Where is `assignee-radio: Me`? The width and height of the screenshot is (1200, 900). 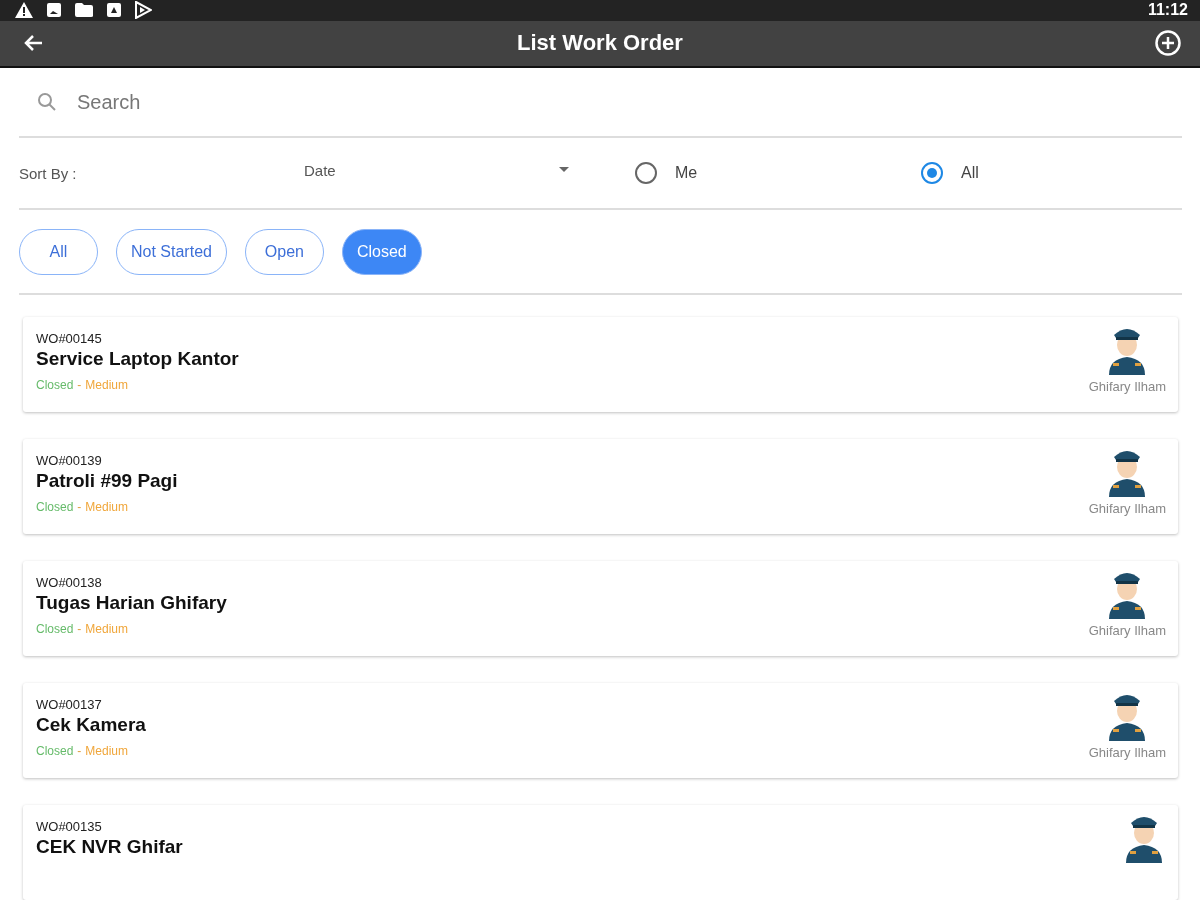 assignee-radio: Me is located at coordinates (745, 173).